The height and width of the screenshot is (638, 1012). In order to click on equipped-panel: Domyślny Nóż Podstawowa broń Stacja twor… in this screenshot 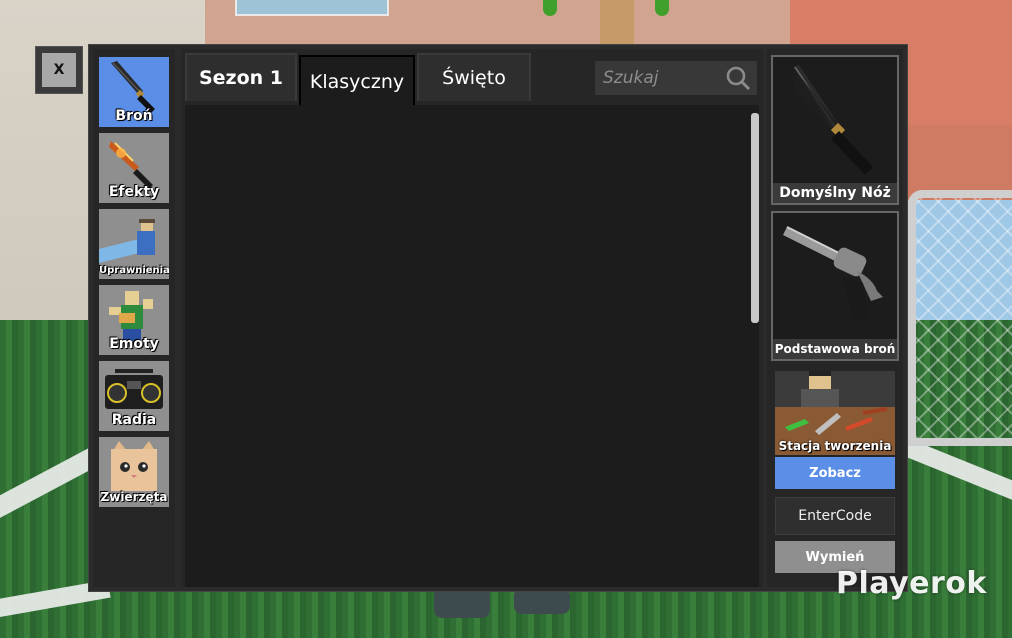, I will do `click(835, 318)`.